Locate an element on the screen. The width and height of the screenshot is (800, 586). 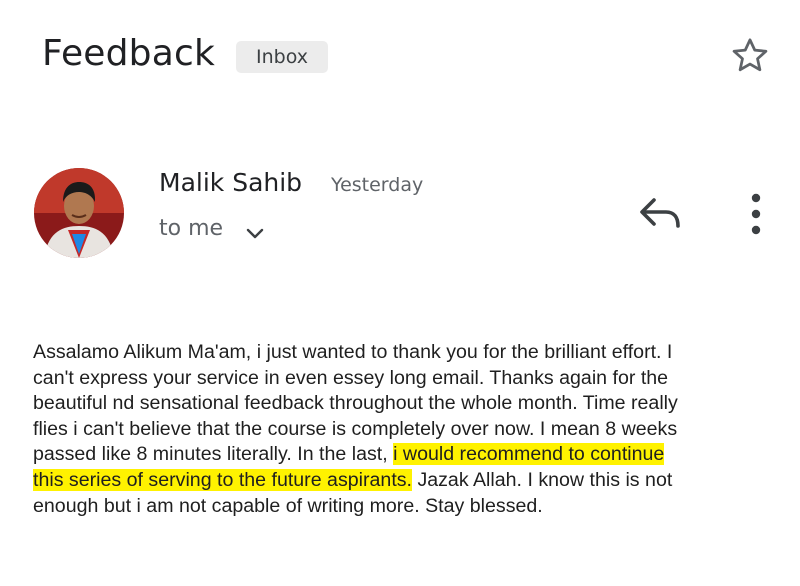
chevron-down-icon is located at coordinates (255, 233).